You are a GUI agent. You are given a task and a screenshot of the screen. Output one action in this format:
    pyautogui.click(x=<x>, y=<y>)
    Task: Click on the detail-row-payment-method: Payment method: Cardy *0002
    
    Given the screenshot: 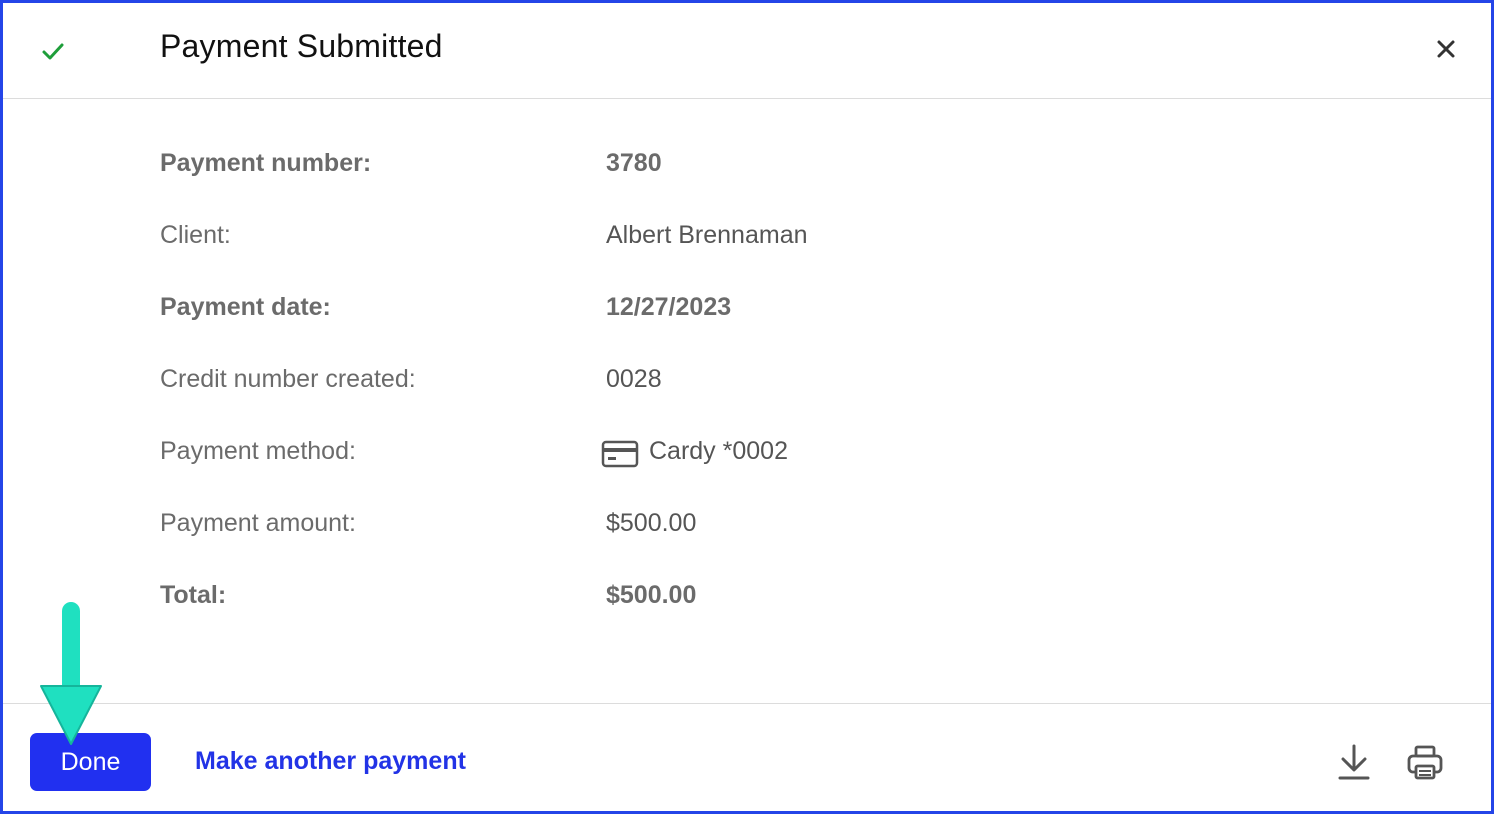 What is the action you would take?
    pyautogui.click(x=610, y=457)
    